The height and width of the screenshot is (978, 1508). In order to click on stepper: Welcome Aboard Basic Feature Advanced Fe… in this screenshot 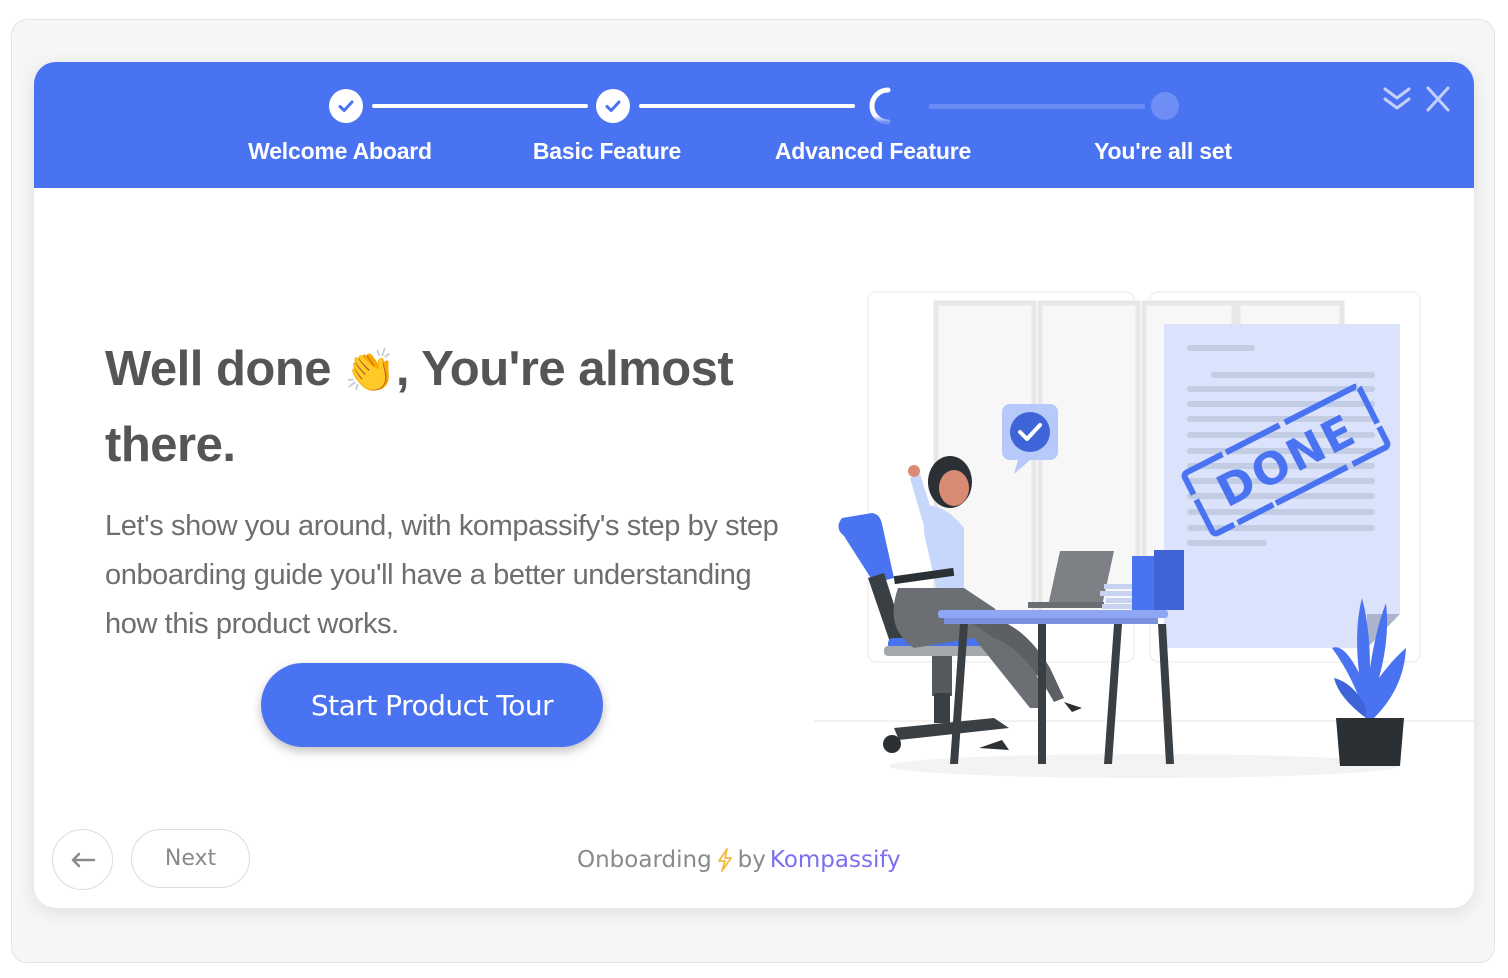, I will do `click(754, 125)`.